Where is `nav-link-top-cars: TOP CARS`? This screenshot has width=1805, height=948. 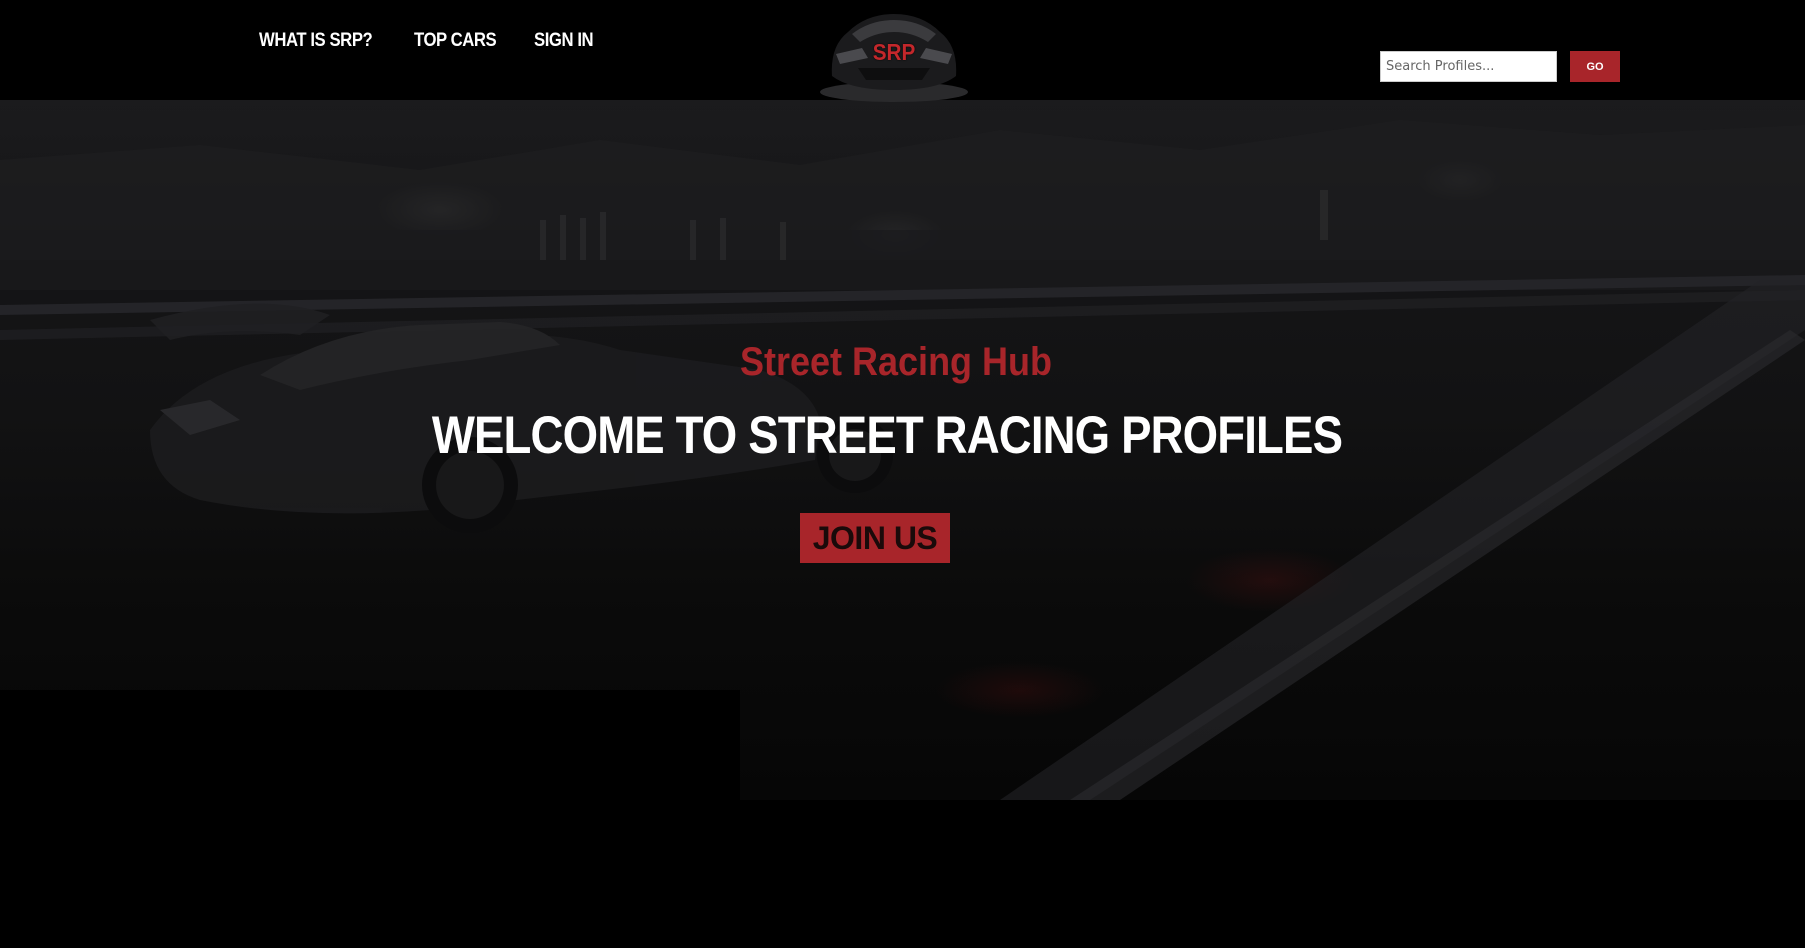
nav-link-top-cars: TOP CARS is located at coordinates (455, 41).